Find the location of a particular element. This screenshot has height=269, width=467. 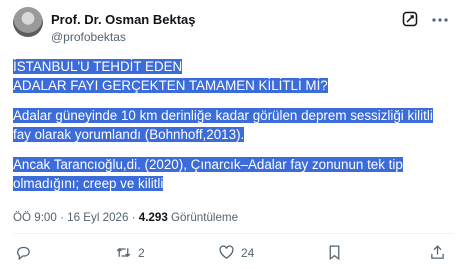

repost-button: 2 is located at coordinates (130, 252).